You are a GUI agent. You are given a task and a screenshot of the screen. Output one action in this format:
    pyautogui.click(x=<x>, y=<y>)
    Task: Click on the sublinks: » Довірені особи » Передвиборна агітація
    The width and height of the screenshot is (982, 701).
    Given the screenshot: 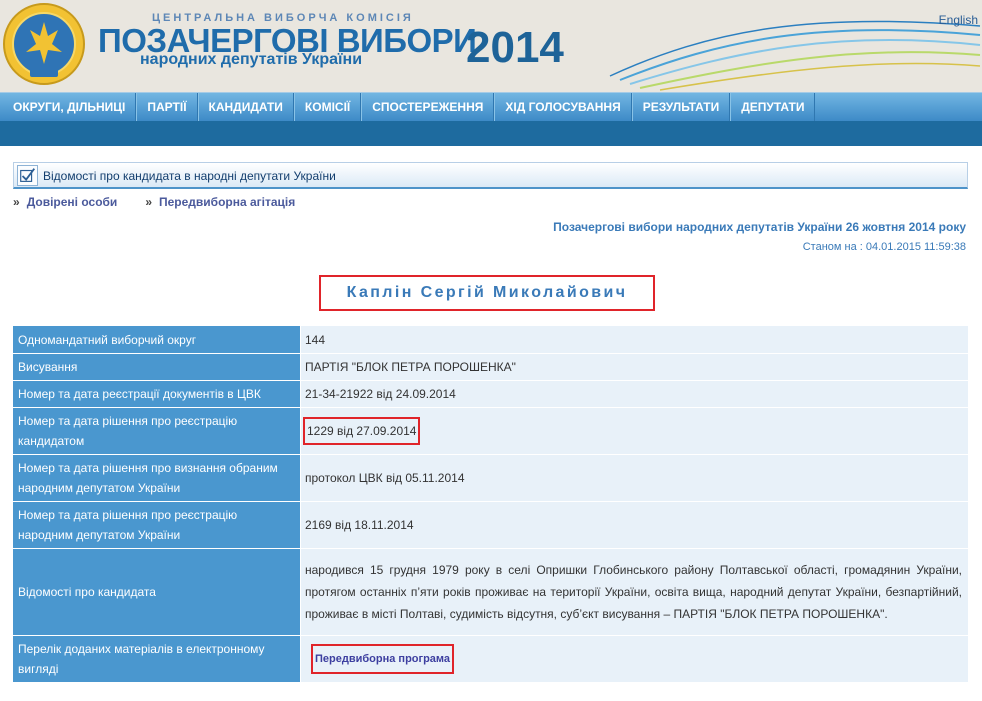 What is the action you would take?
    pyautogui.click(x=168, y=202)
    